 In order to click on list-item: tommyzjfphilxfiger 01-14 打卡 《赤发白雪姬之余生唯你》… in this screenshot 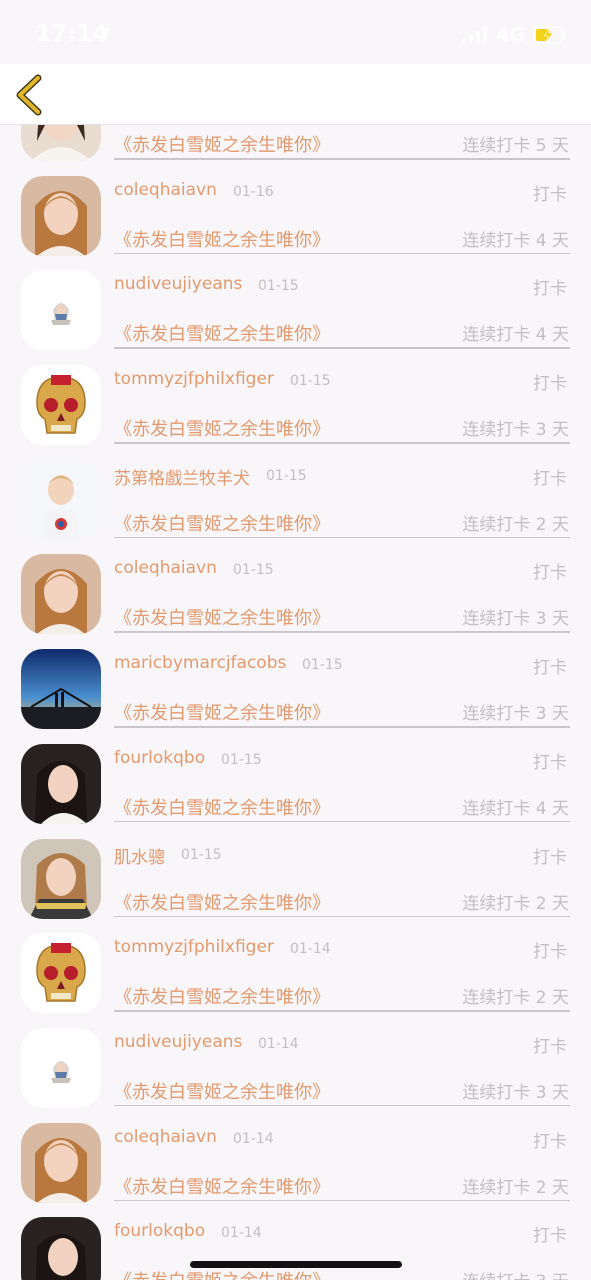, I will do `click(295, 963)`.